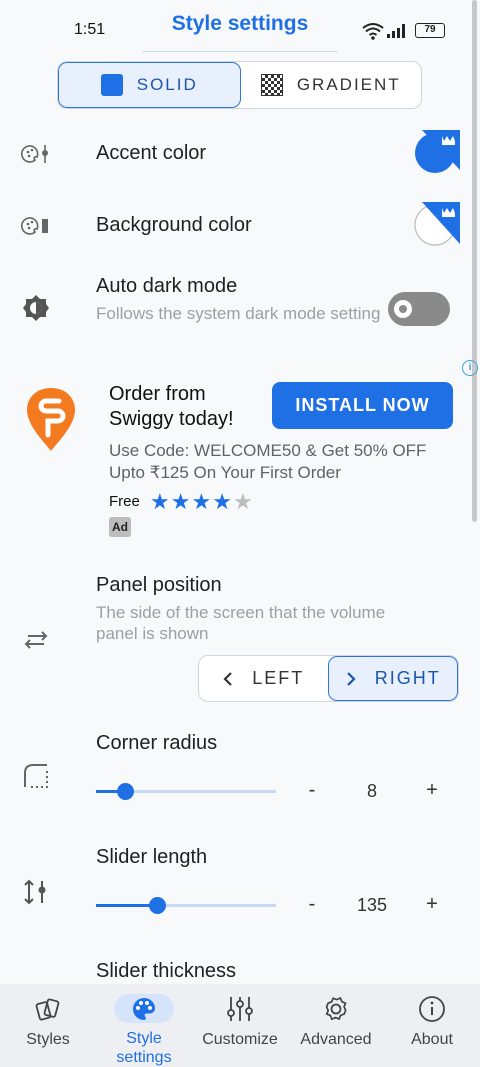 The height and width of the screenshot is (1067, 480). Describe the element at coordinates (36, 640) in the screenshot. I see `swap-arrows-icon` at that location.